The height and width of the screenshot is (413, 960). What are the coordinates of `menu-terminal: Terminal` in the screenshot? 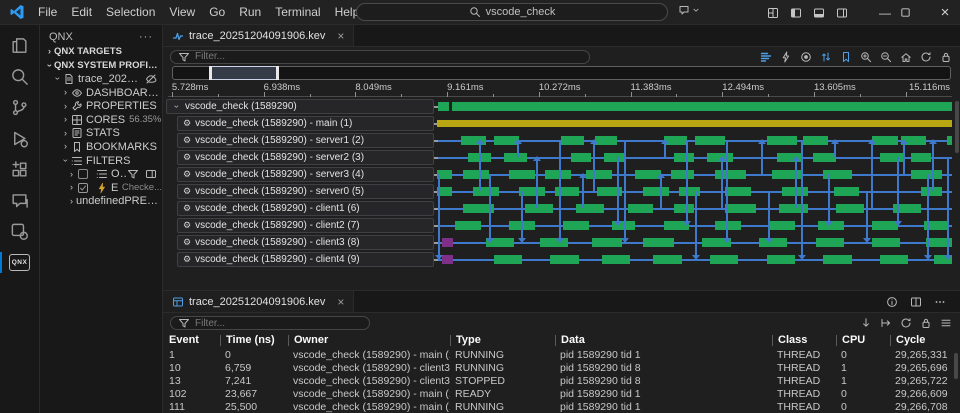 It's located at (297, 12).